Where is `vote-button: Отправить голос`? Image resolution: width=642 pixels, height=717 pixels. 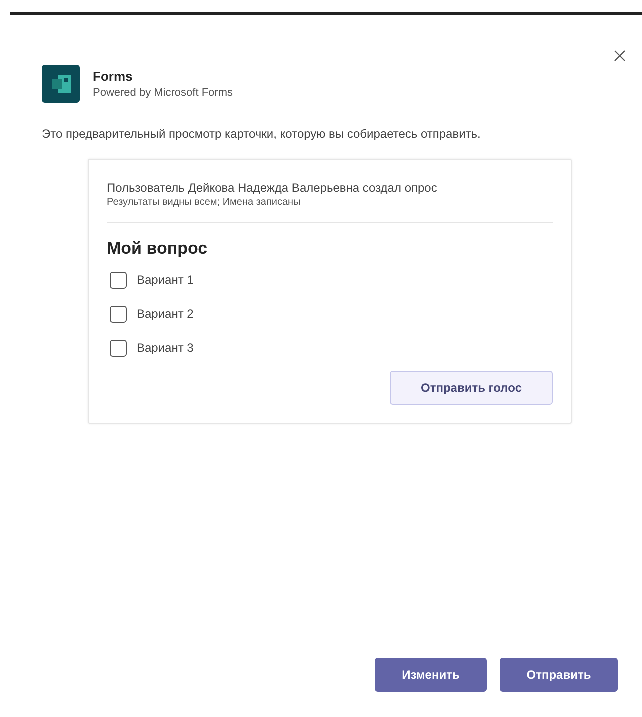
vote-button: Отправить голос is located at coordinates (471, 388).